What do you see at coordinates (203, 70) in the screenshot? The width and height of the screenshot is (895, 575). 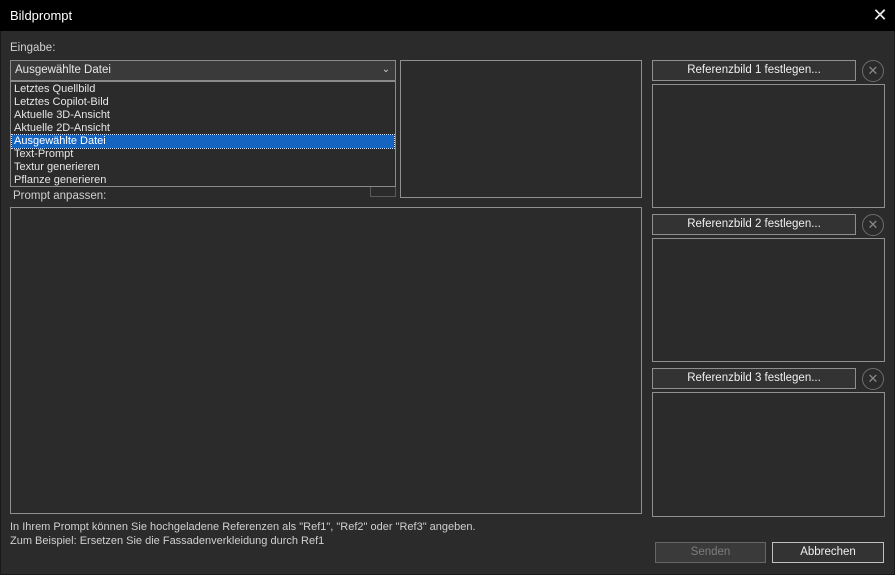 I see `input-source-select: Ausgewählte Datei` at bounding box center [203, 70].